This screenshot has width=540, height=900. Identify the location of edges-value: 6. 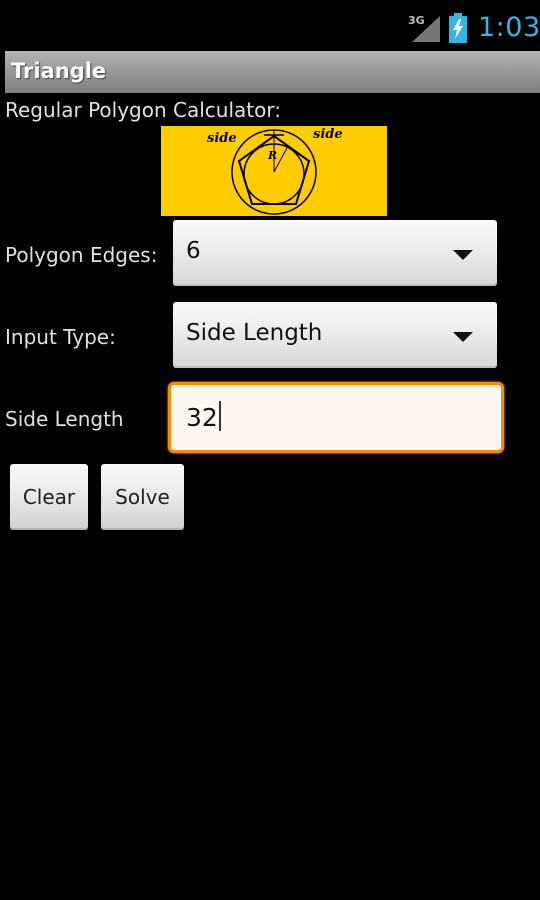
(193, 251).